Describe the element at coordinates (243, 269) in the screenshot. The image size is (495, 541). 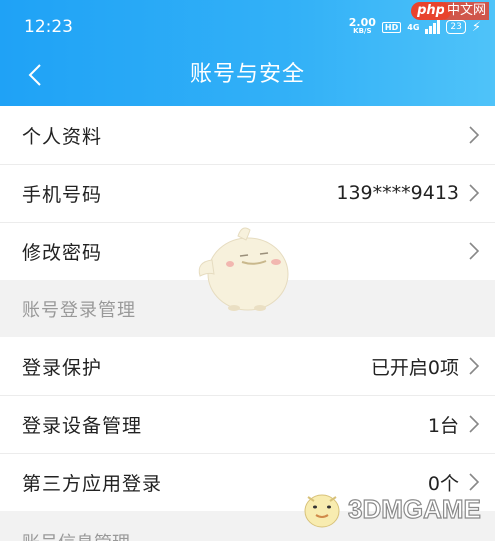
I see `mascot-watermark-icon` at that location.